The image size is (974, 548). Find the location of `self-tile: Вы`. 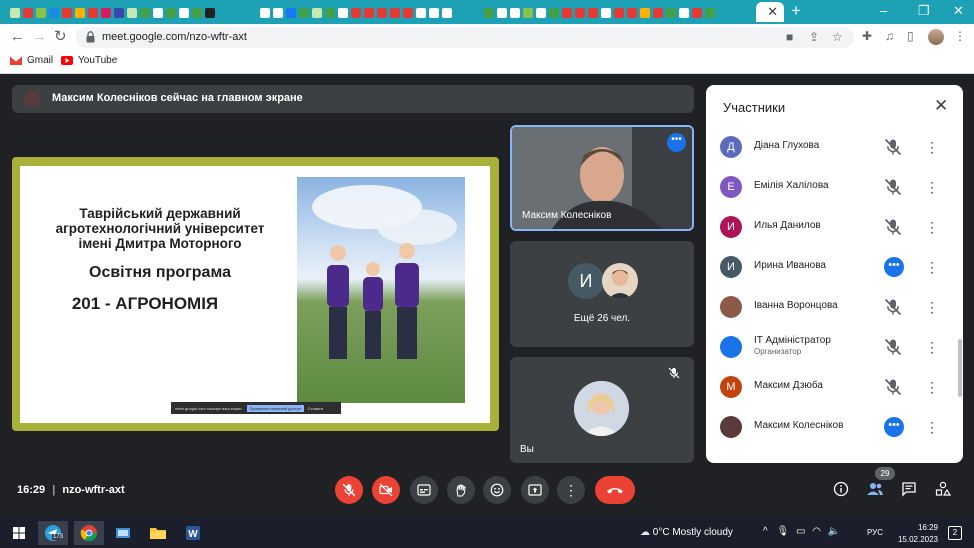

self-tile: Вы is located at coordinates (602, 410).